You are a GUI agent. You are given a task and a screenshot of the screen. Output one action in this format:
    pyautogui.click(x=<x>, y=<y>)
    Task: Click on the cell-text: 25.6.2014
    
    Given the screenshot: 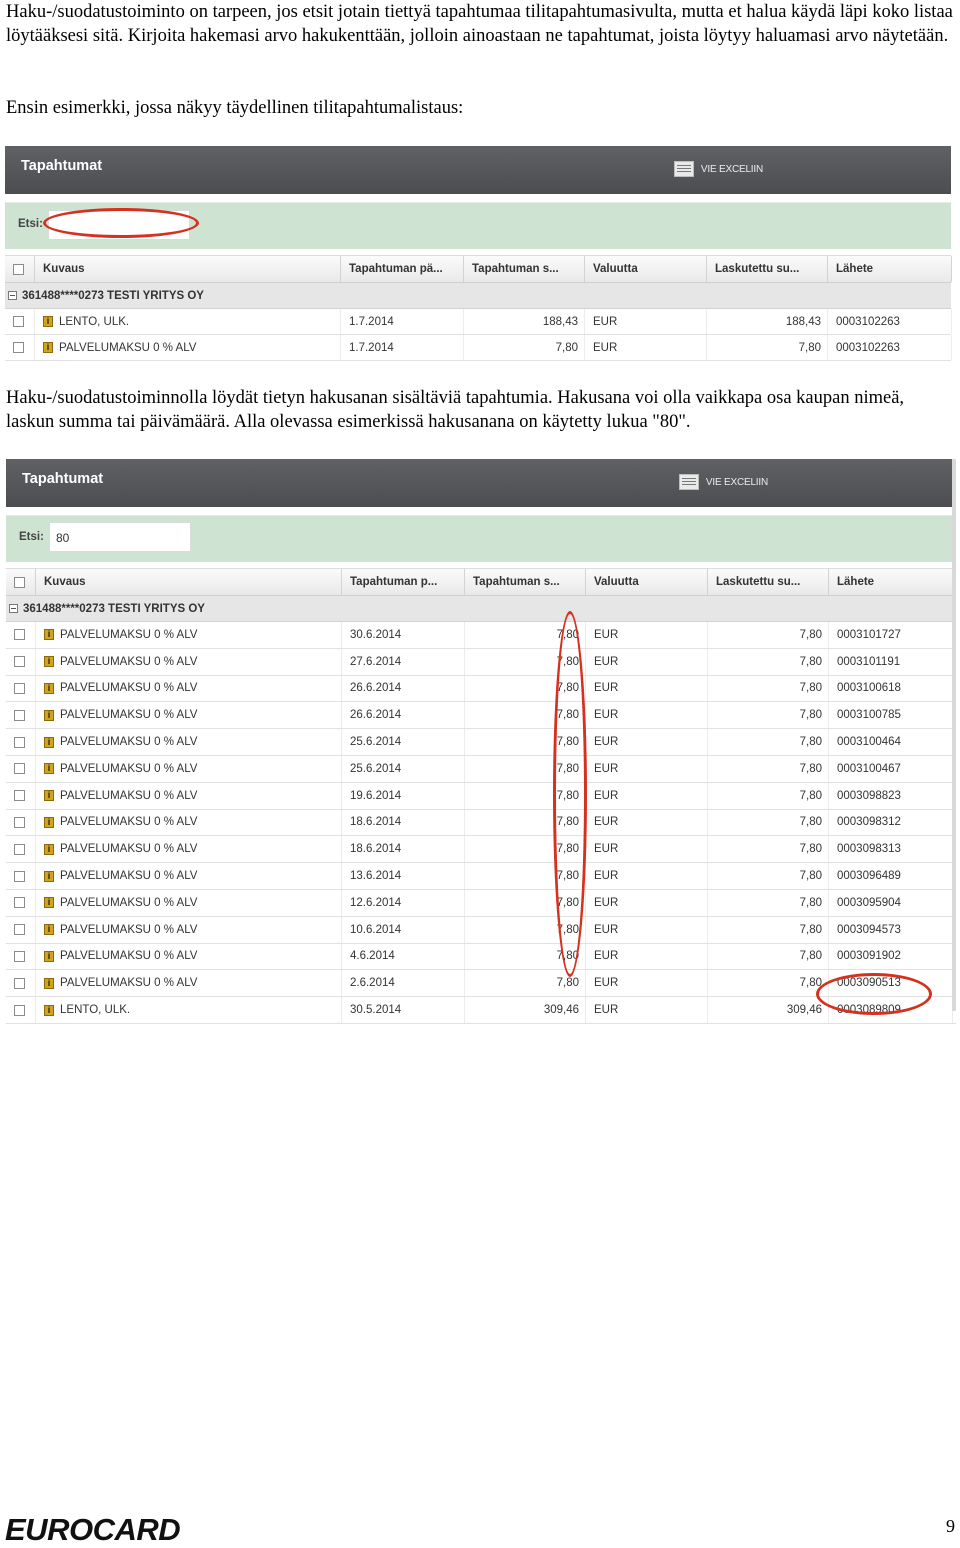 What is the action you would take?
    pyautogui.click(x=376, y=742)
    